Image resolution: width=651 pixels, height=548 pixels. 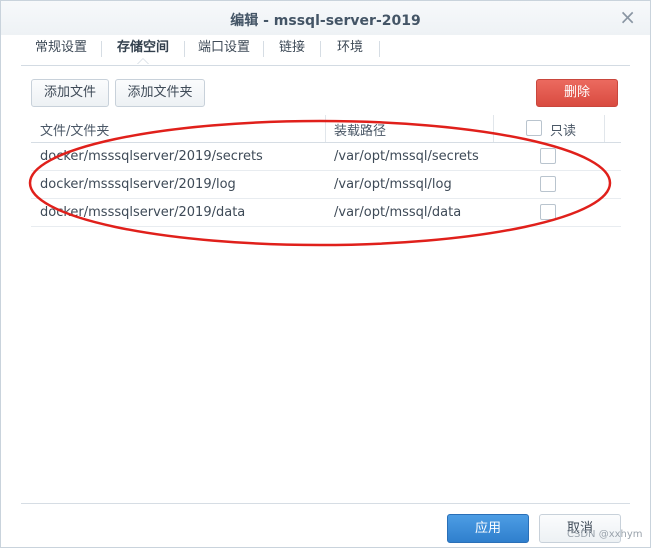 I want to click on tab-general: 常规设置, so click(x=61, y=49).